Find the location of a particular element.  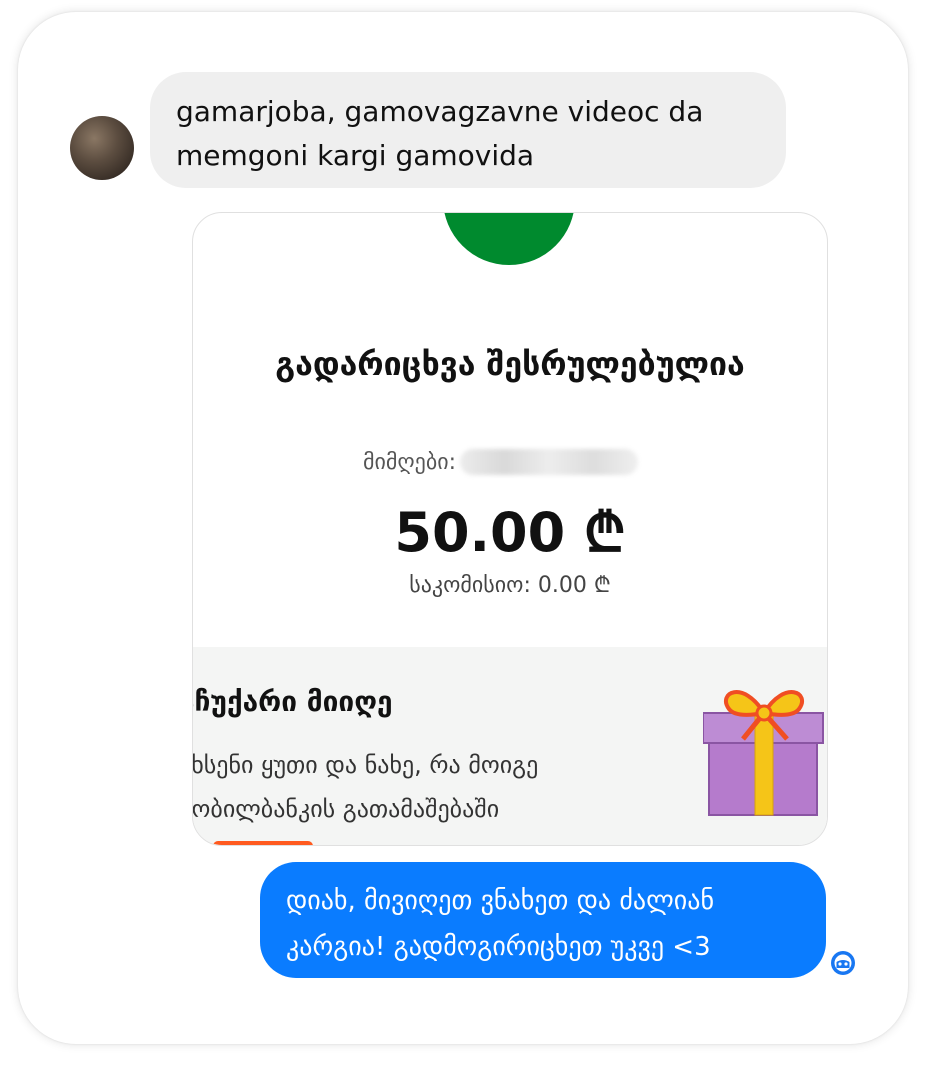

commission-text: საკომისიო: 0.00 ₾ is located at coordinates (510, 585).